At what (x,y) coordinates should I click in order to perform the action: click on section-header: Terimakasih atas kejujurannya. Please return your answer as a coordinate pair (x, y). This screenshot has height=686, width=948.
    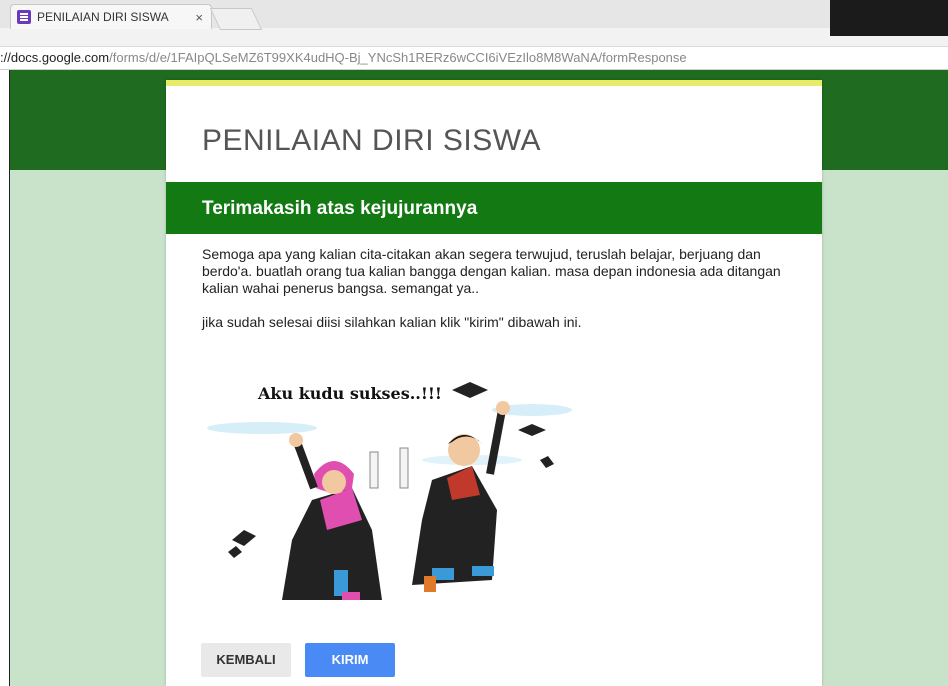
    Looking at the image, I should click on (494, 208).